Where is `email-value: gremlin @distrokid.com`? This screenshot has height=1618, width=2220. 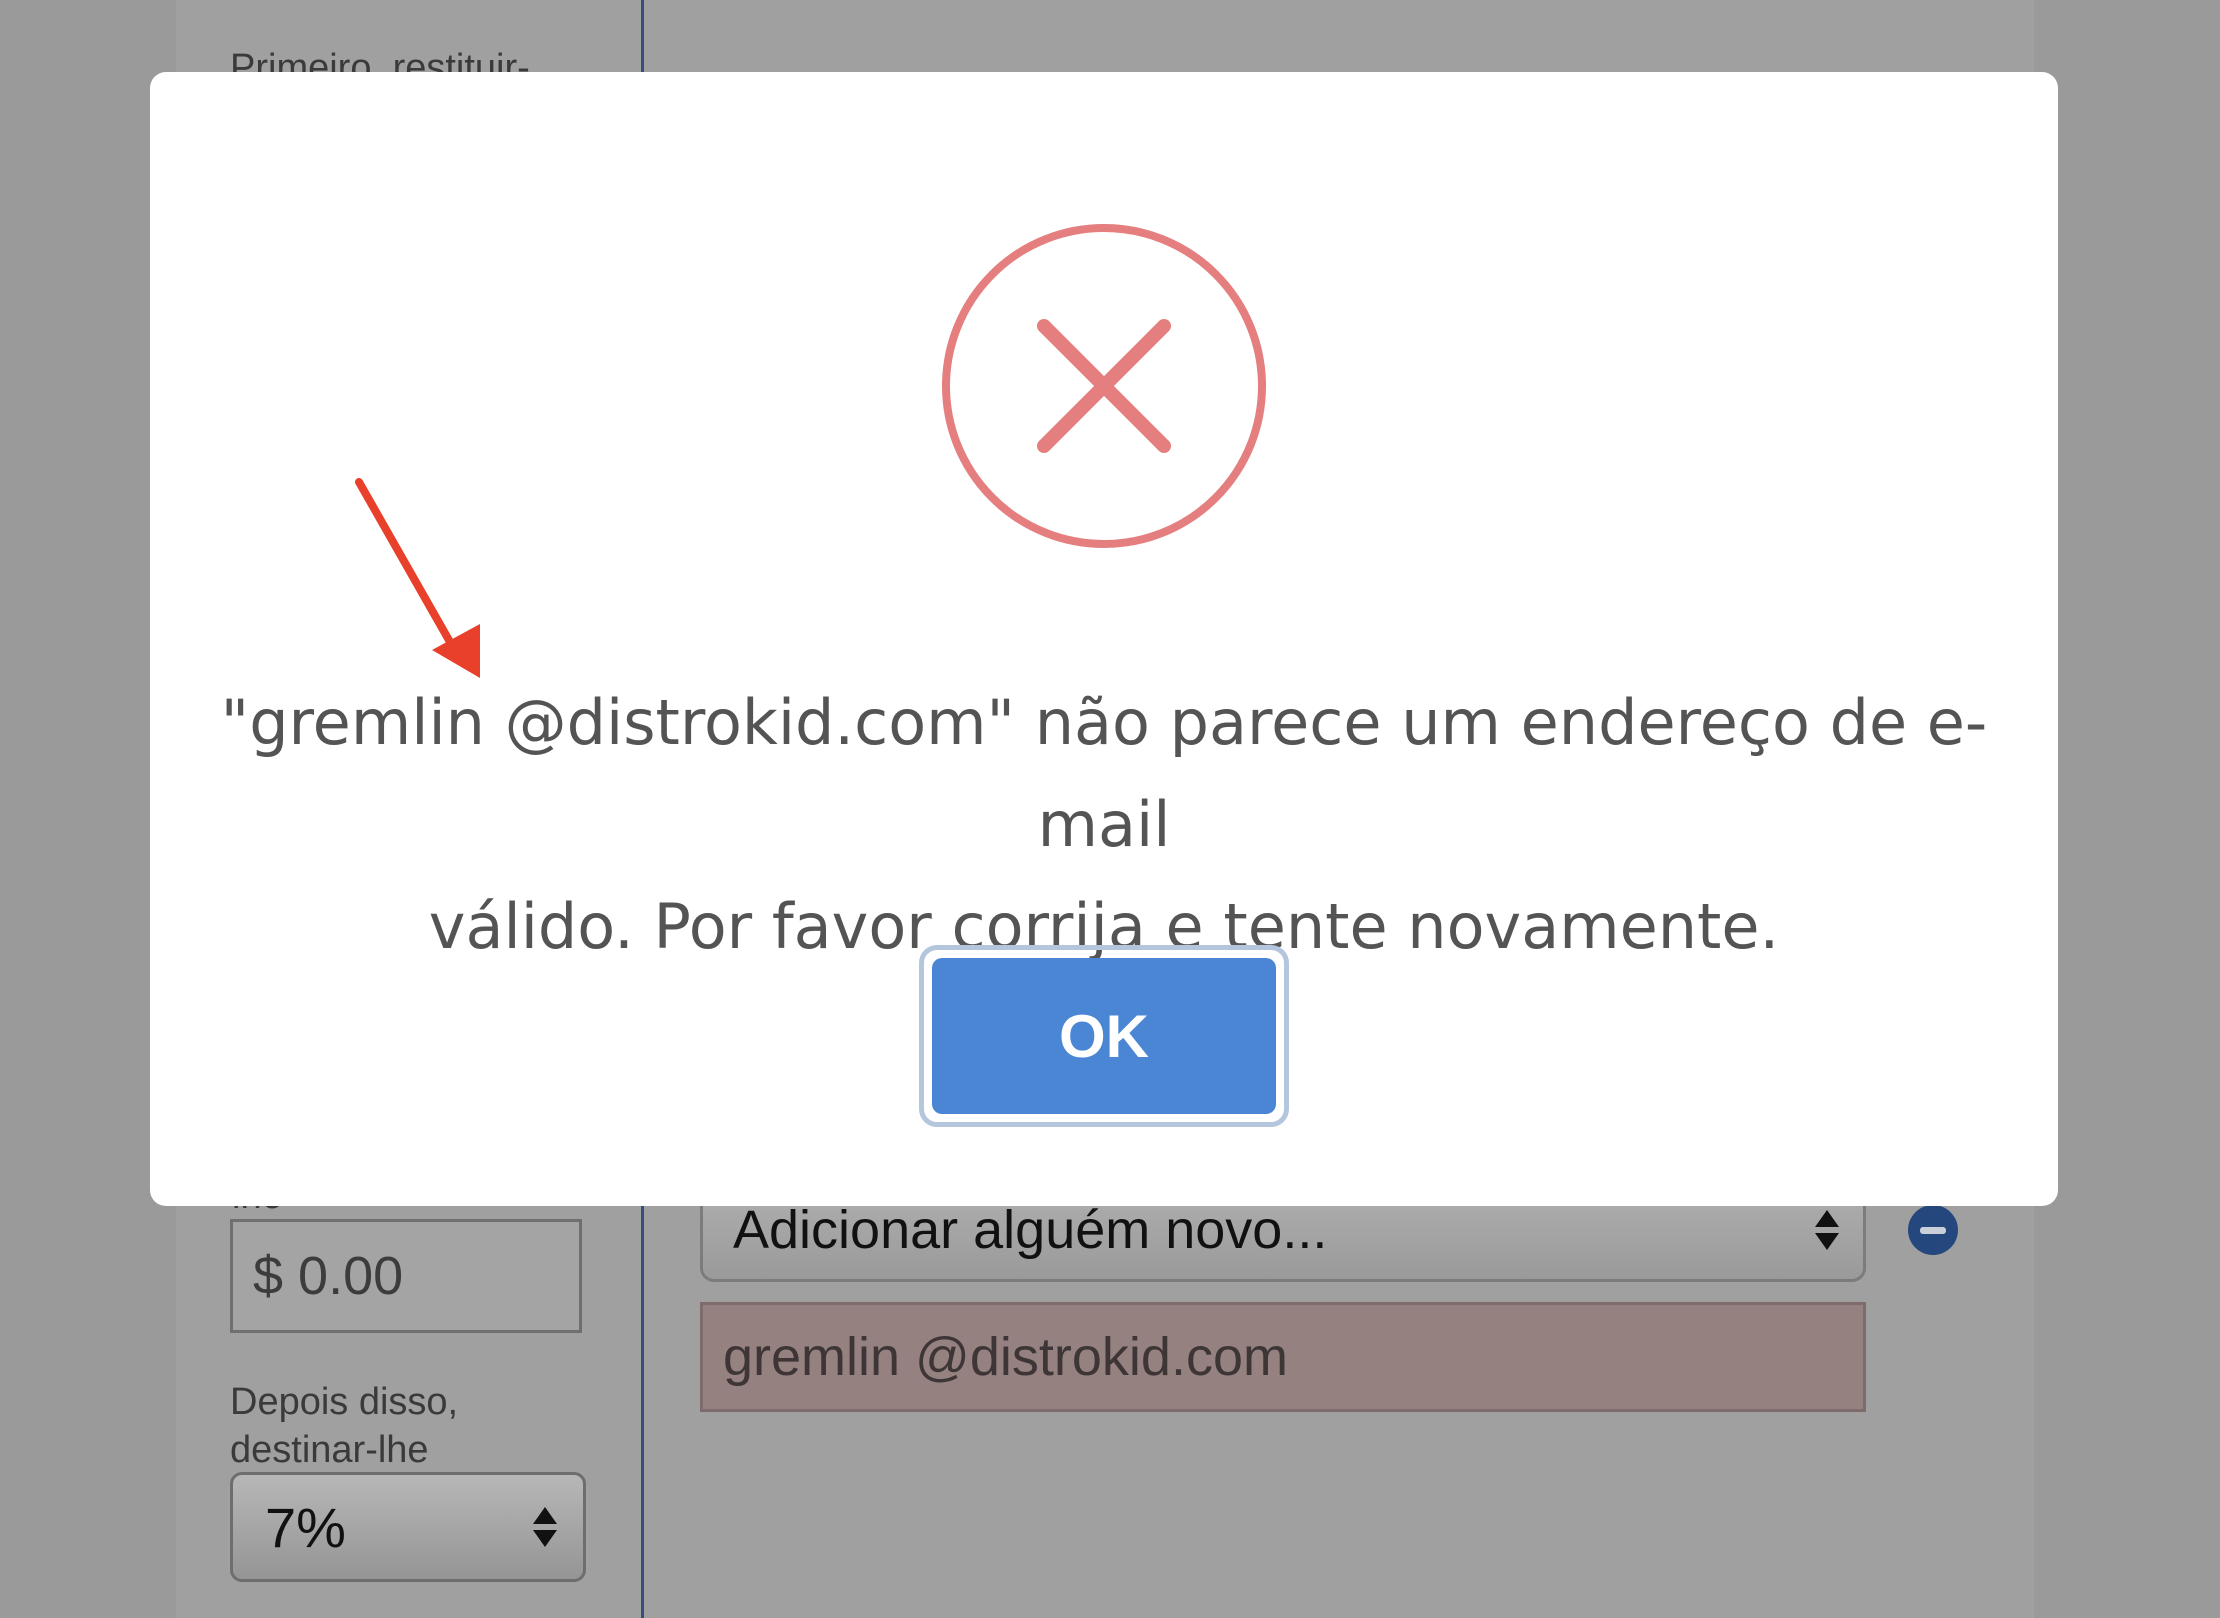 email-value: gremlin @distrokid.com is located at coordinates (1005, 1357).